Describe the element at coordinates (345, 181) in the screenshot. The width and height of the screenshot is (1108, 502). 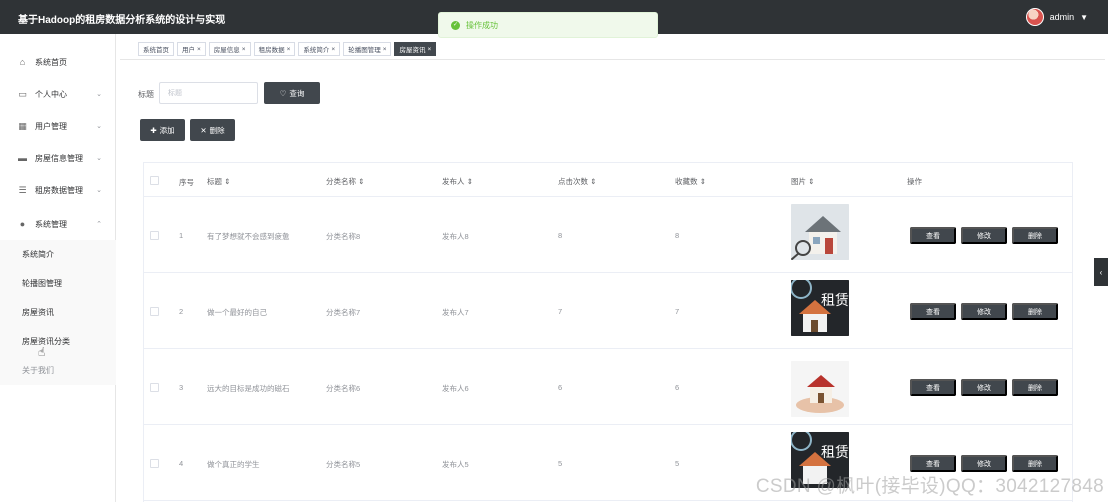
I see `header-category: 分类名称 ⇕` at that location.